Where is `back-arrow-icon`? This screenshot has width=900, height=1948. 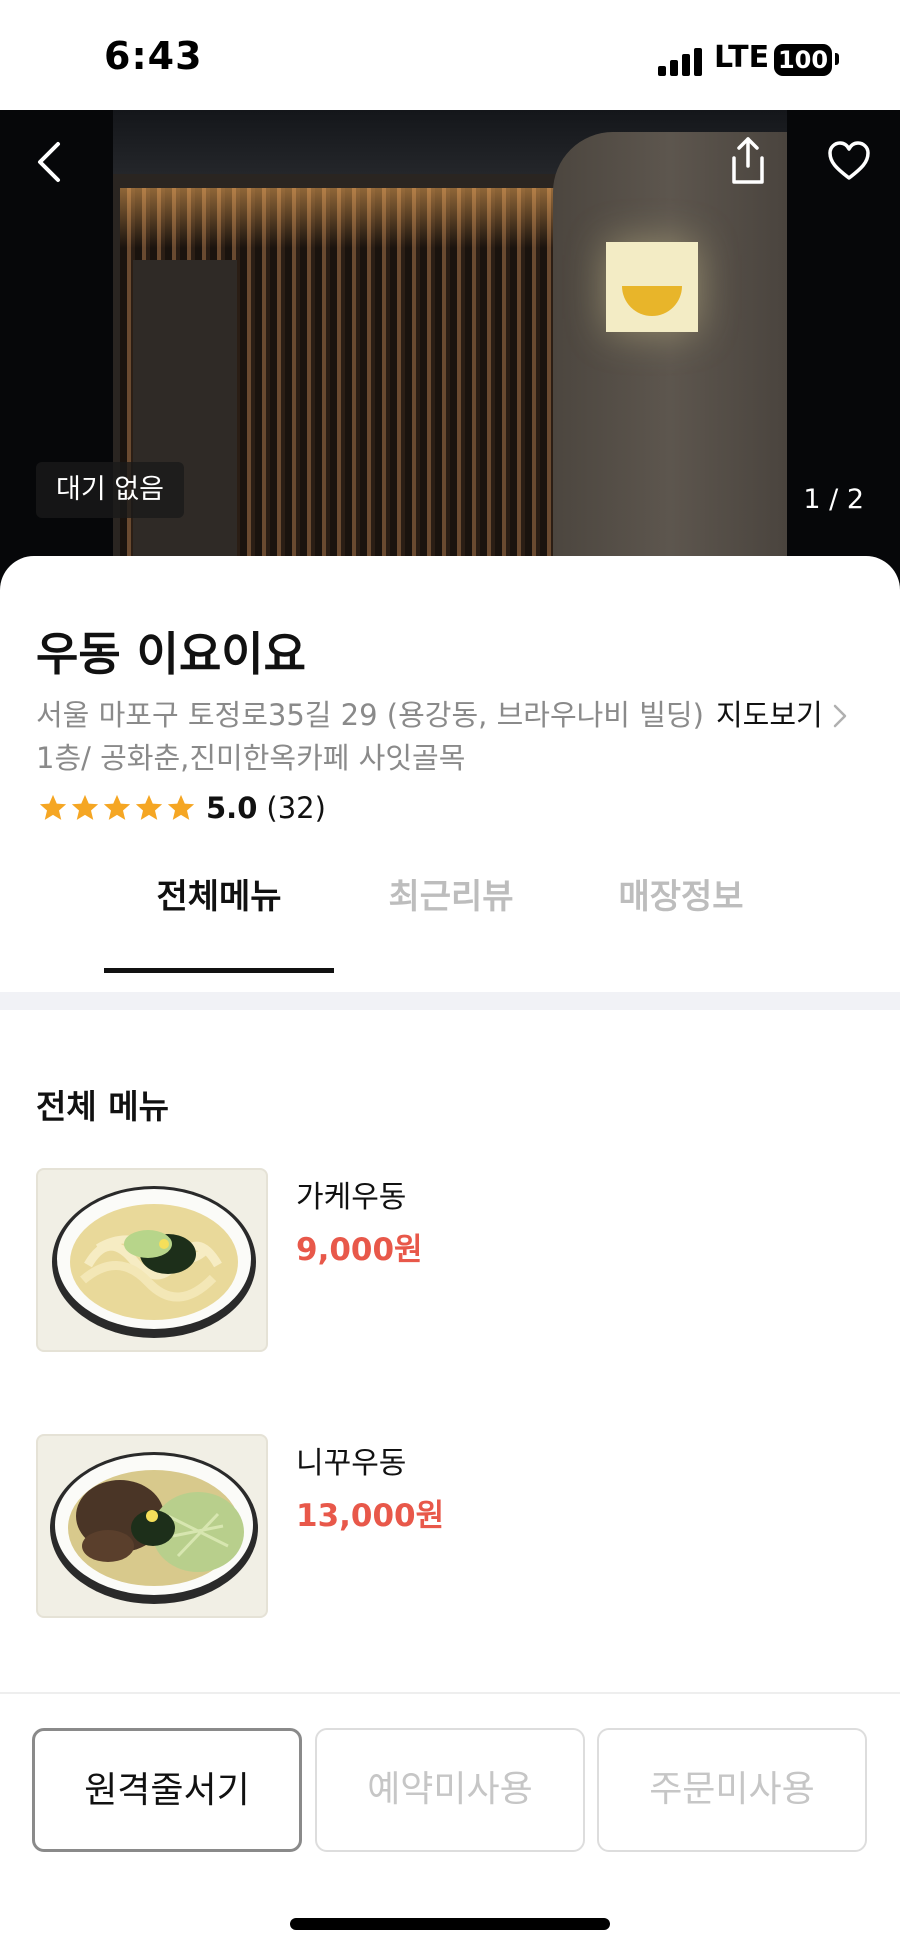 back-arrow-icon is located at coordinates (49, 162).